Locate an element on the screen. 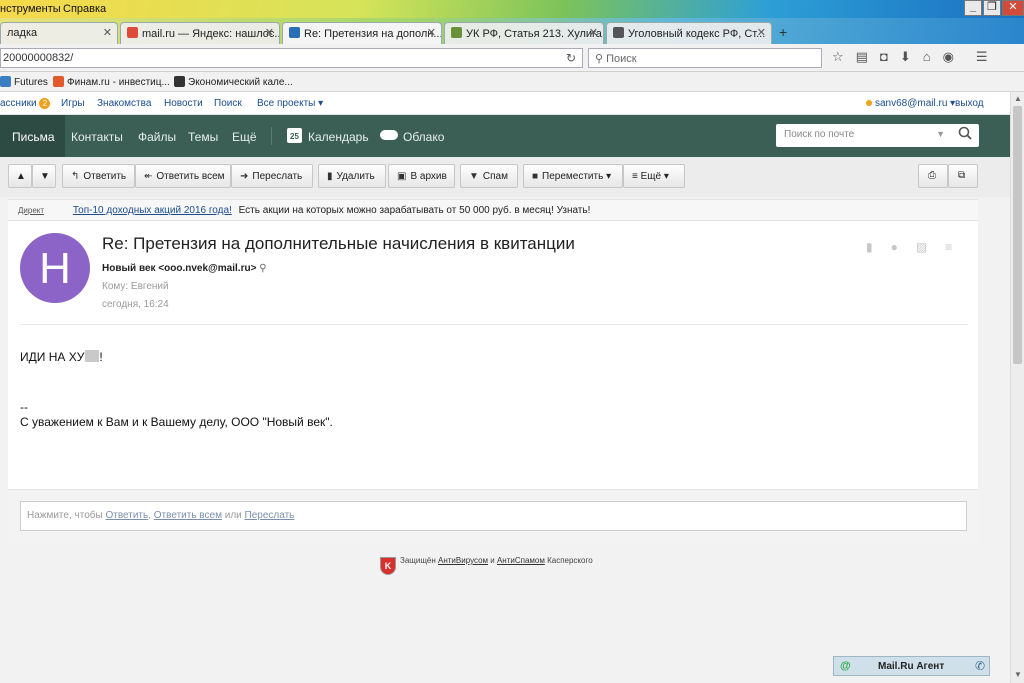  tab-label: ладка is located at coordinates (22, 33).